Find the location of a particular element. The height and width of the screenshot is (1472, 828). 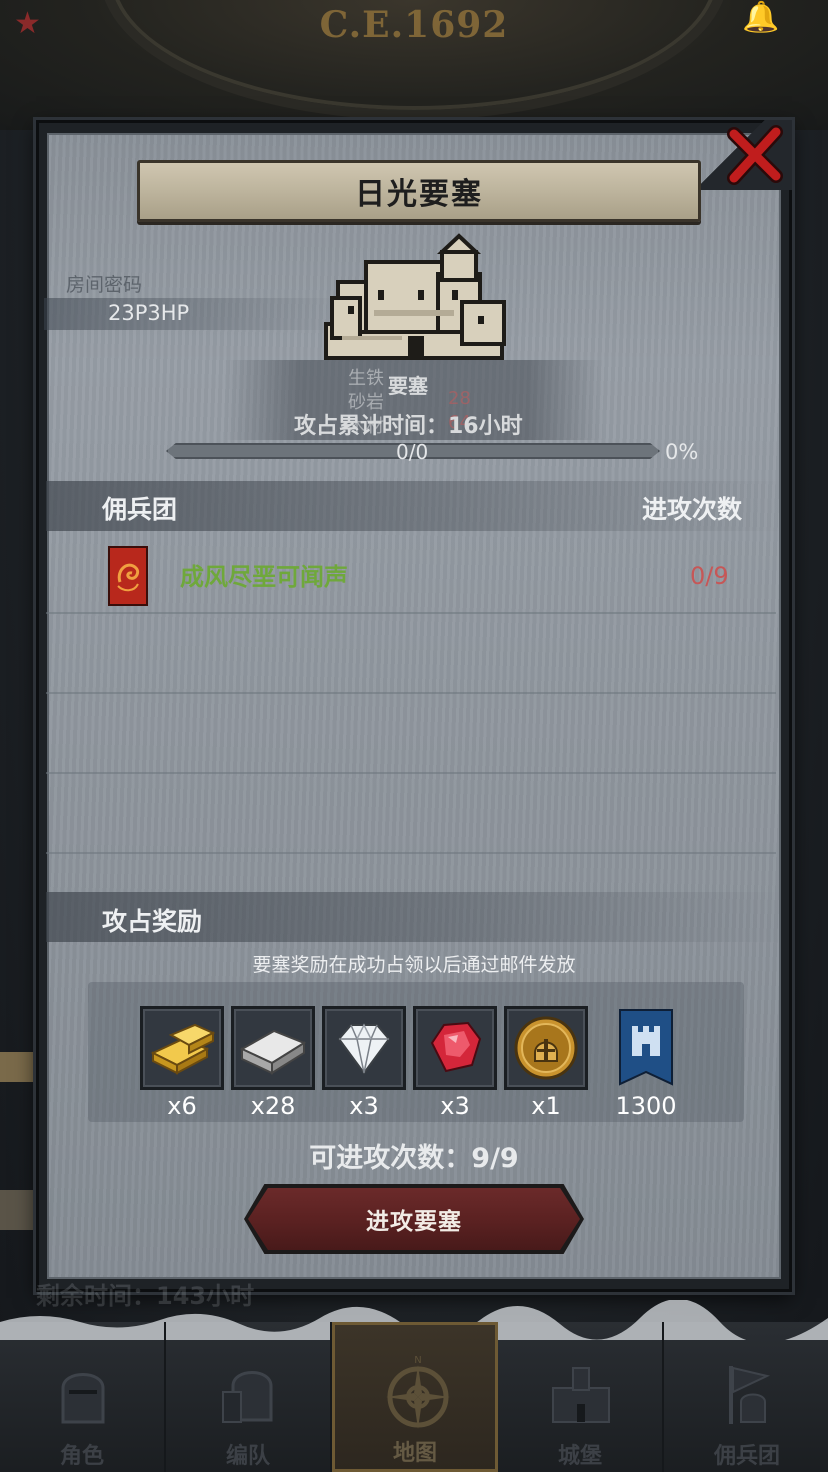

iron-ingot-icon is located at coordinates (273, 1052).